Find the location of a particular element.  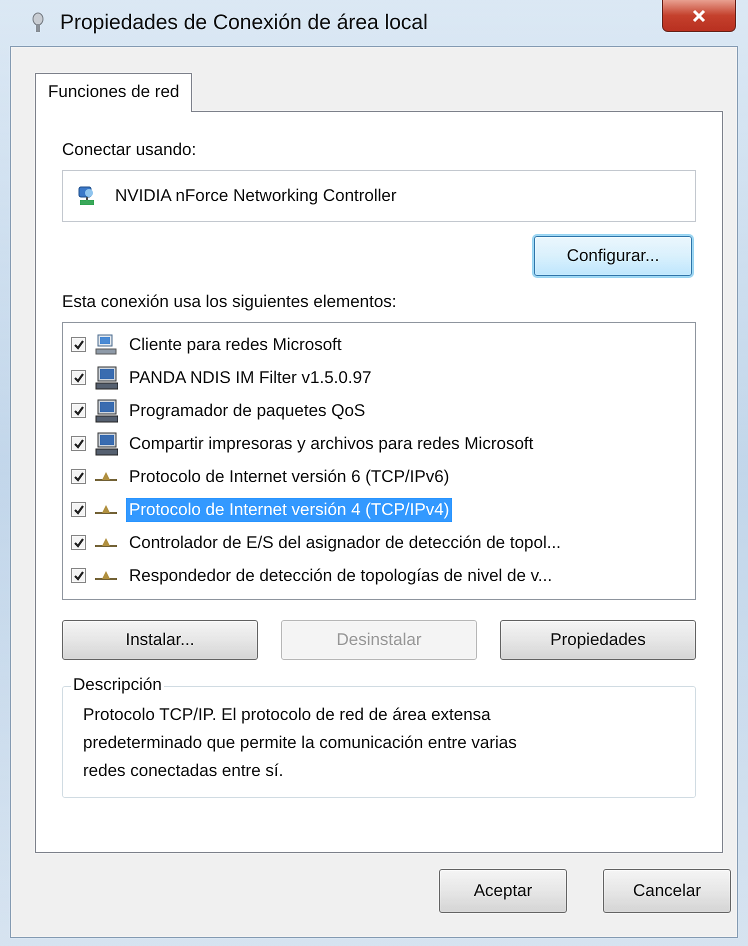

list-label: Esta conexión usa los siguientes elementos: is located at coordinates (230, 302).